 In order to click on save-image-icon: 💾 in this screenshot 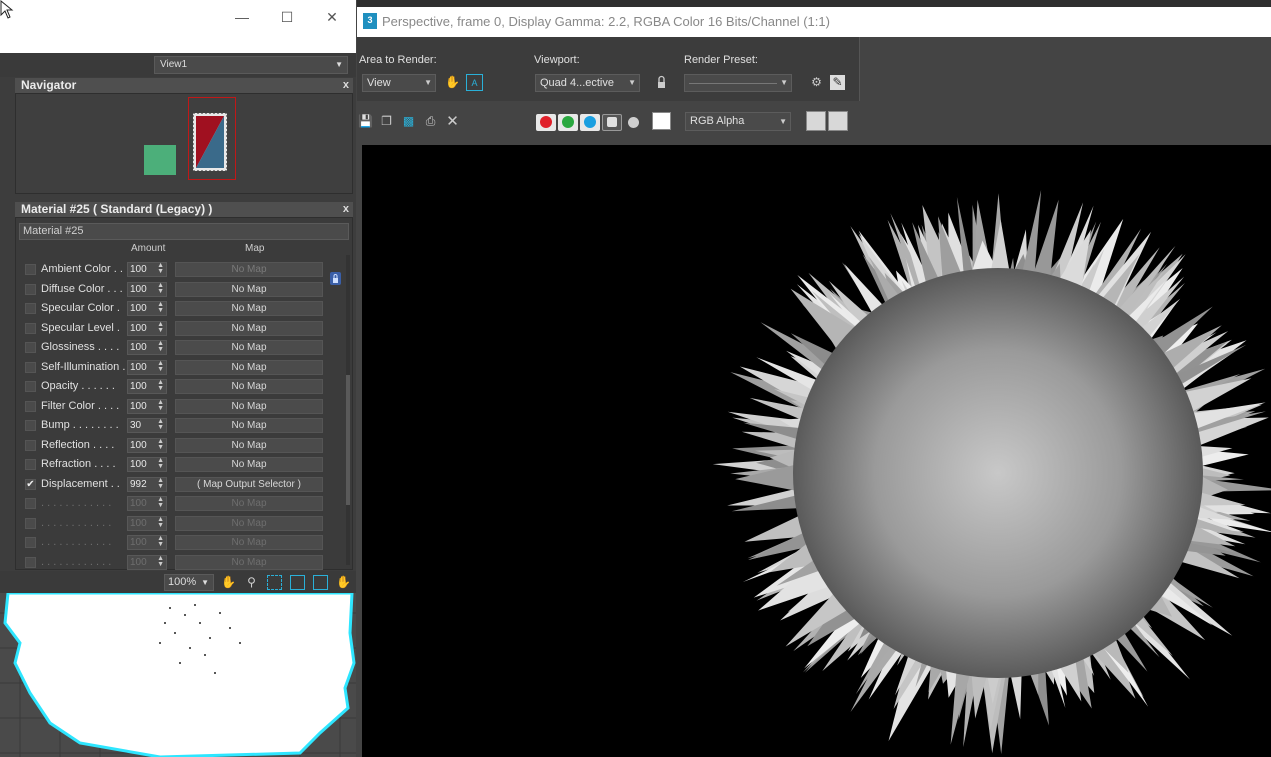, I will do `click(365, 121)`.